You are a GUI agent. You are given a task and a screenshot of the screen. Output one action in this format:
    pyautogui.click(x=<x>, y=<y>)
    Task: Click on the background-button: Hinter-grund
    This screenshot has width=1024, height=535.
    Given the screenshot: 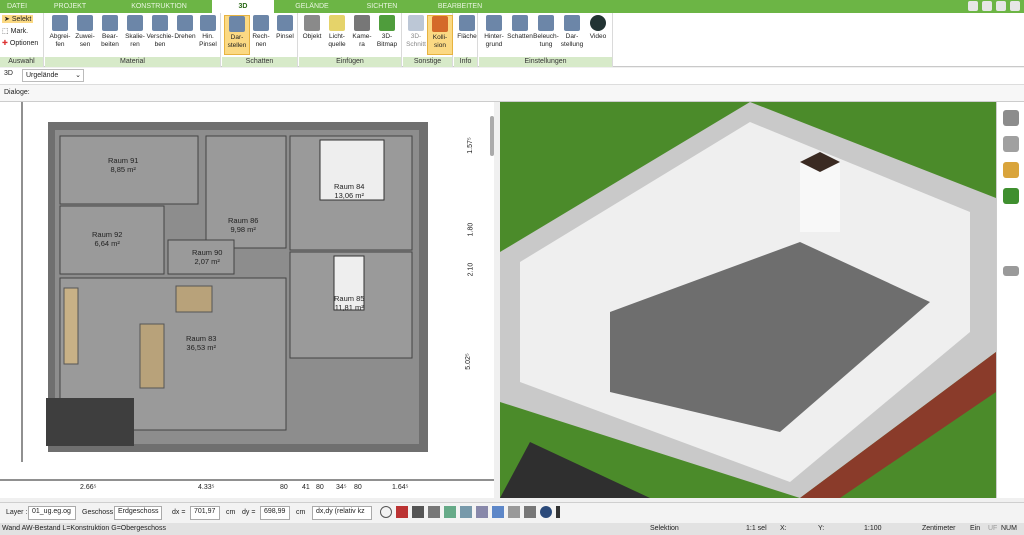 What is the action you would take?
    pyautogui.click(x=494, y=35)
    